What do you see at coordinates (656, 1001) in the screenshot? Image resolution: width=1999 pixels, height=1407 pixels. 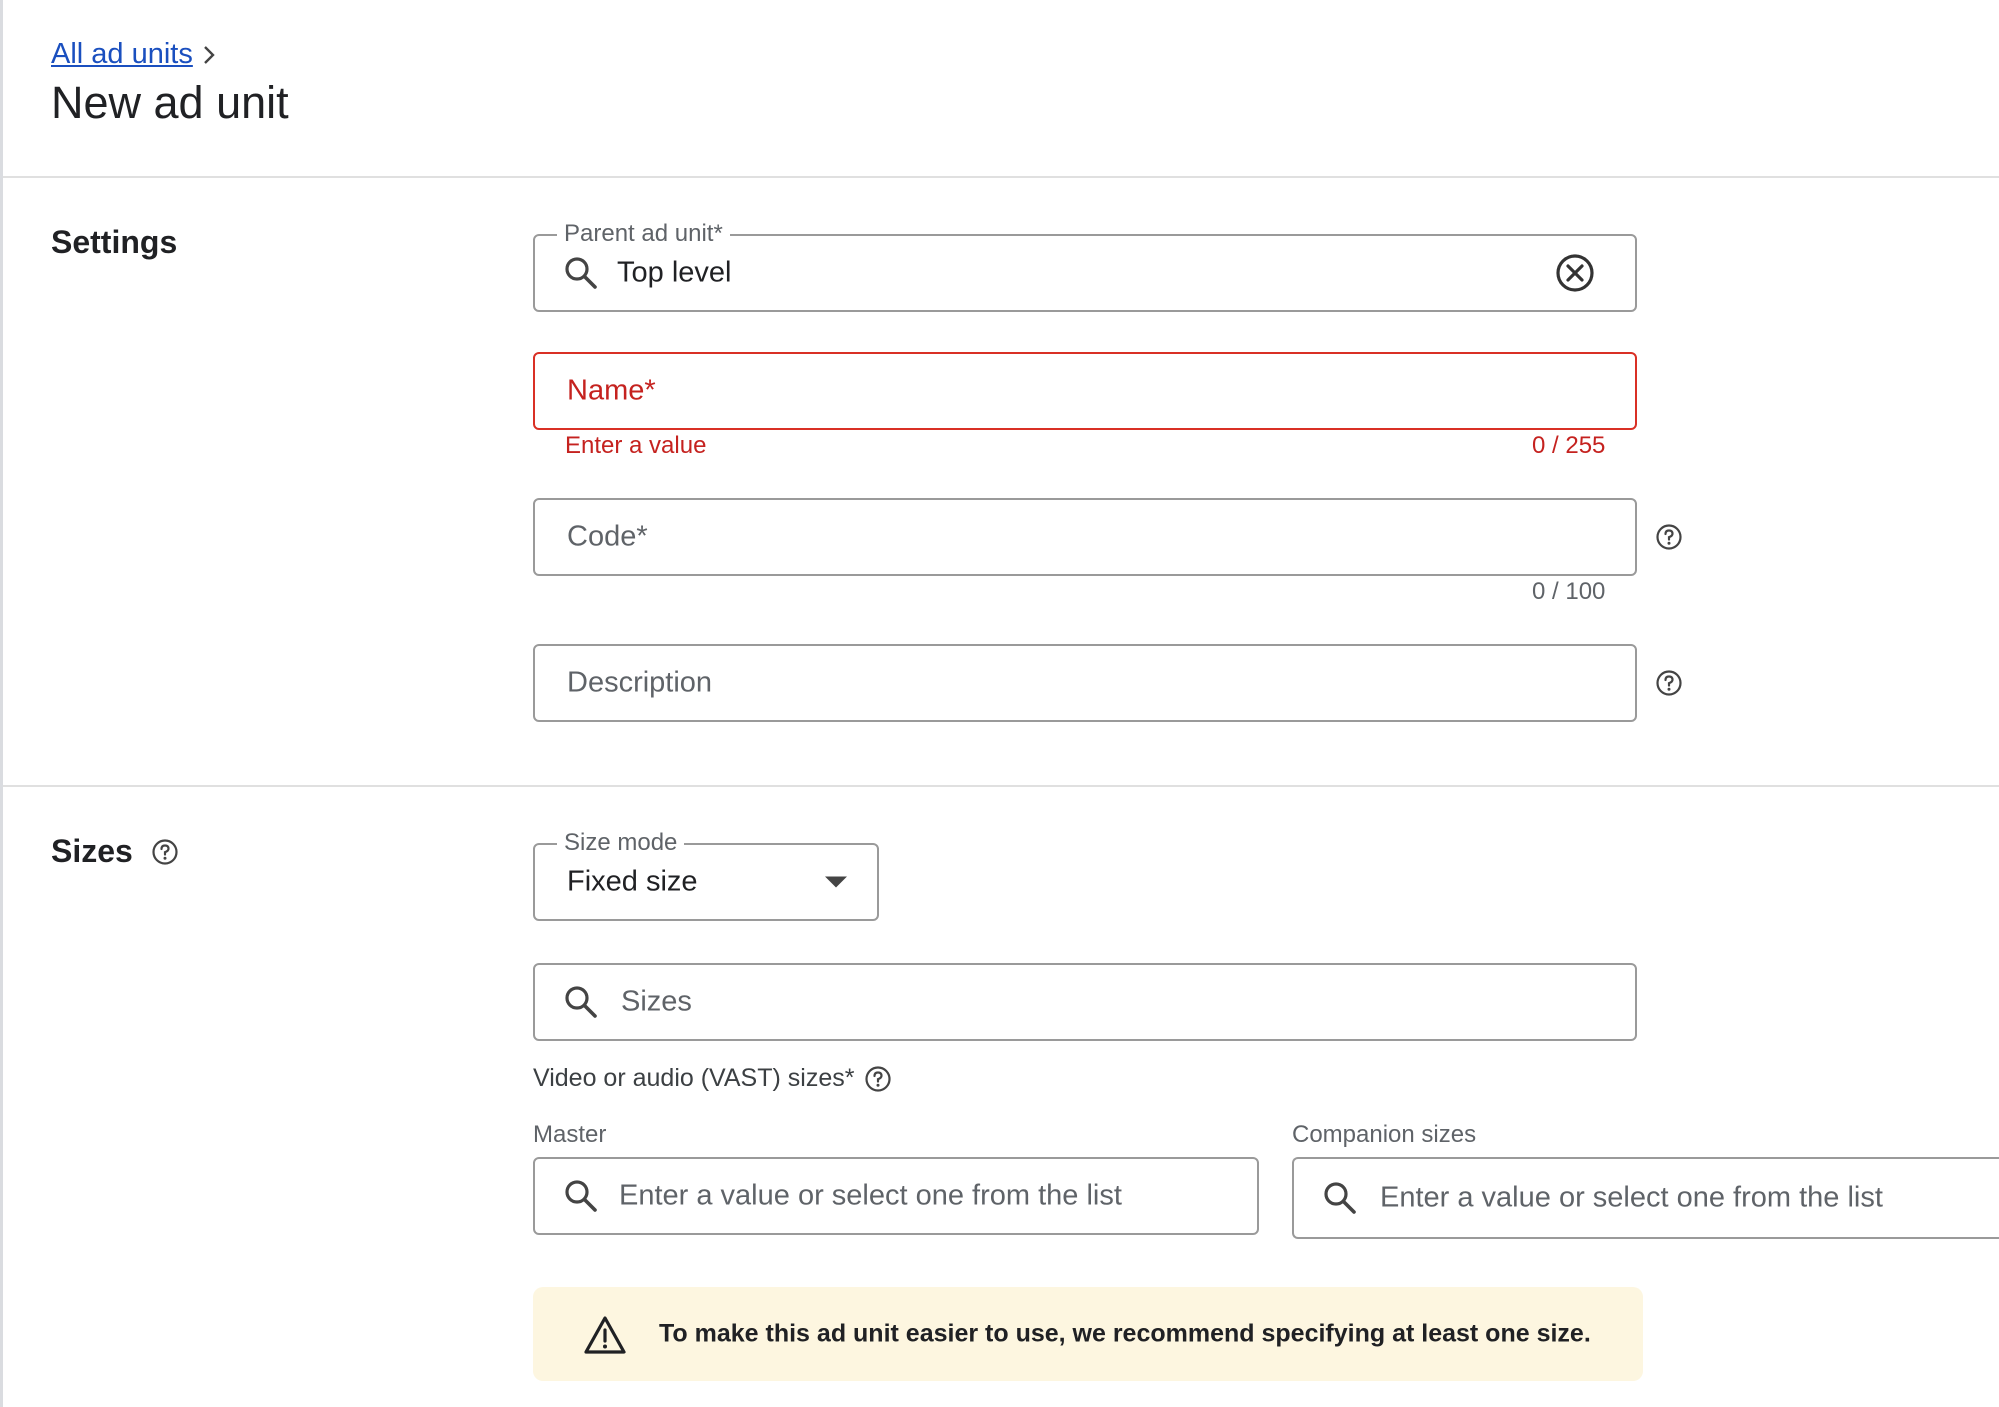 I see `sizes-search-placeholder: Sizes` at bounding box center [656, 1001].